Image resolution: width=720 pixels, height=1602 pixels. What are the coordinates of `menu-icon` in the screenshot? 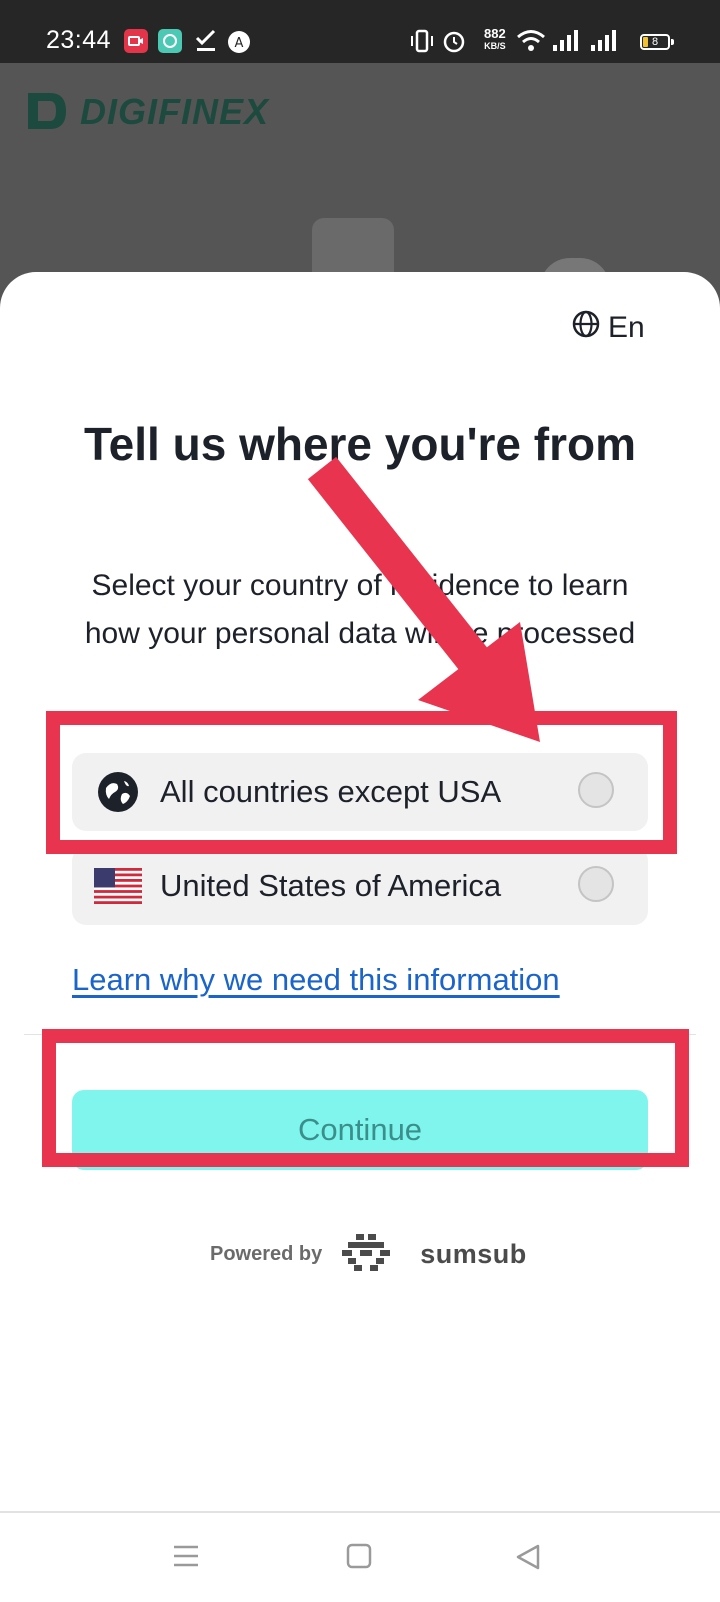 It's located at (186, 1558).